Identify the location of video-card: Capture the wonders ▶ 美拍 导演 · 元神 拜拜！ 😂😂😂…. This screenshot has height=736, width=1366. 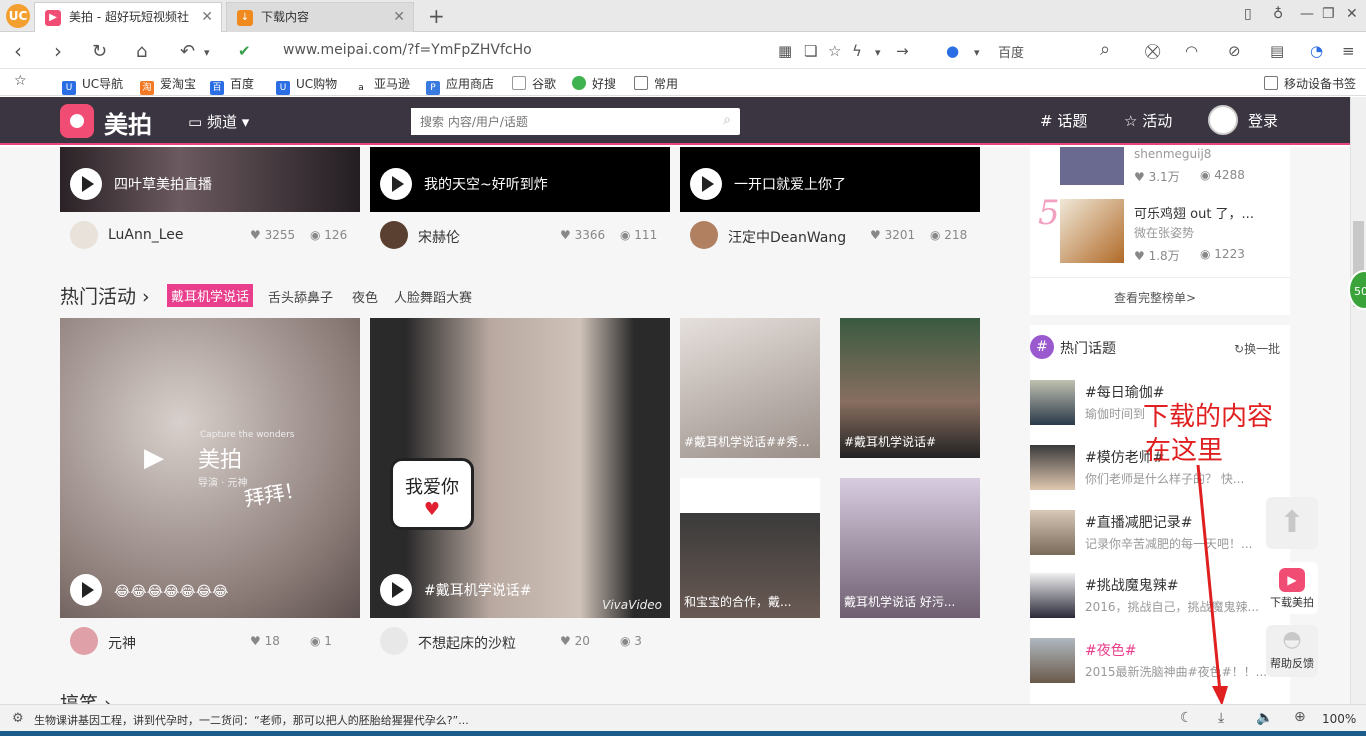
(210, 468).